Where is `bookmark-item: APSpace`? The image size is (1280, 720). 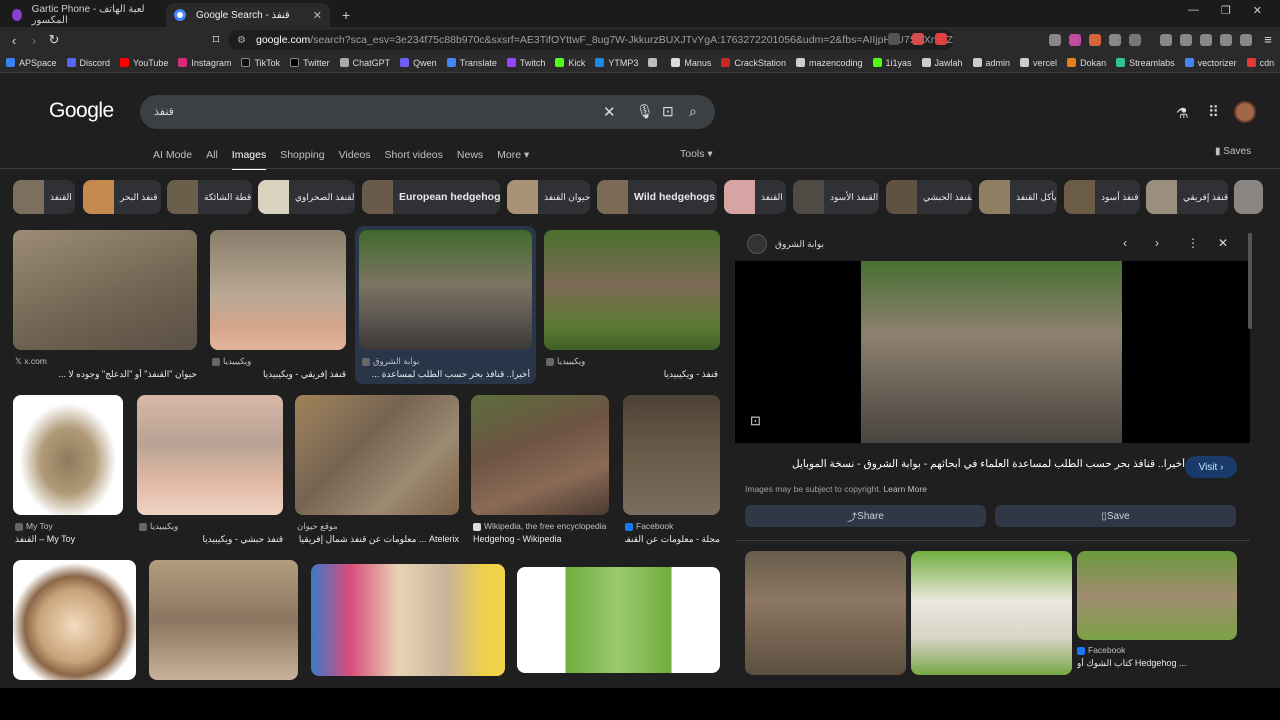 bookmark-item: APSpace is located at coordinates (31, 63).